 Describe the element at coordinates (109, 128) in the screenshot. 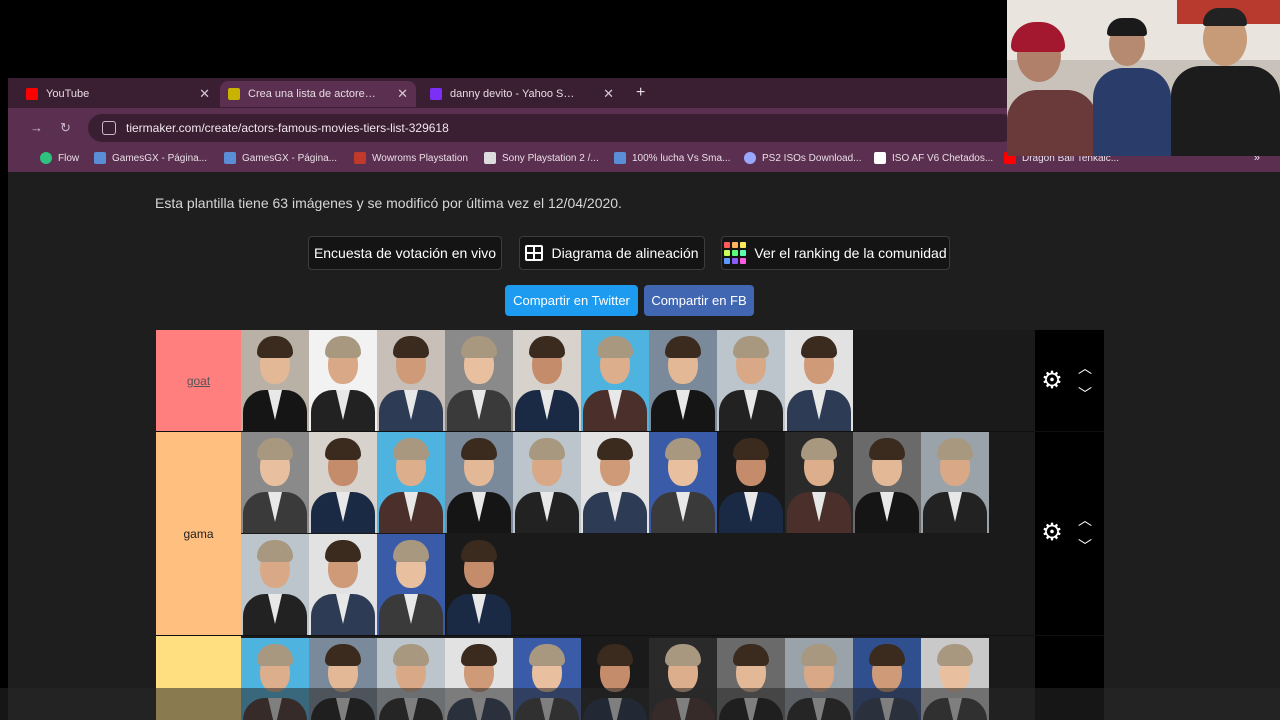

I see `site-info-icon` at that location.